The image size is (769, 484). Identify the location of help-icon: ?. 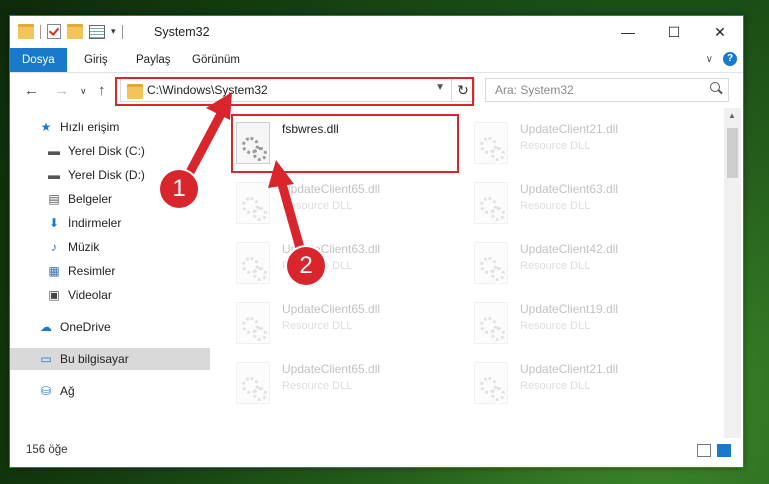
(730, 59).